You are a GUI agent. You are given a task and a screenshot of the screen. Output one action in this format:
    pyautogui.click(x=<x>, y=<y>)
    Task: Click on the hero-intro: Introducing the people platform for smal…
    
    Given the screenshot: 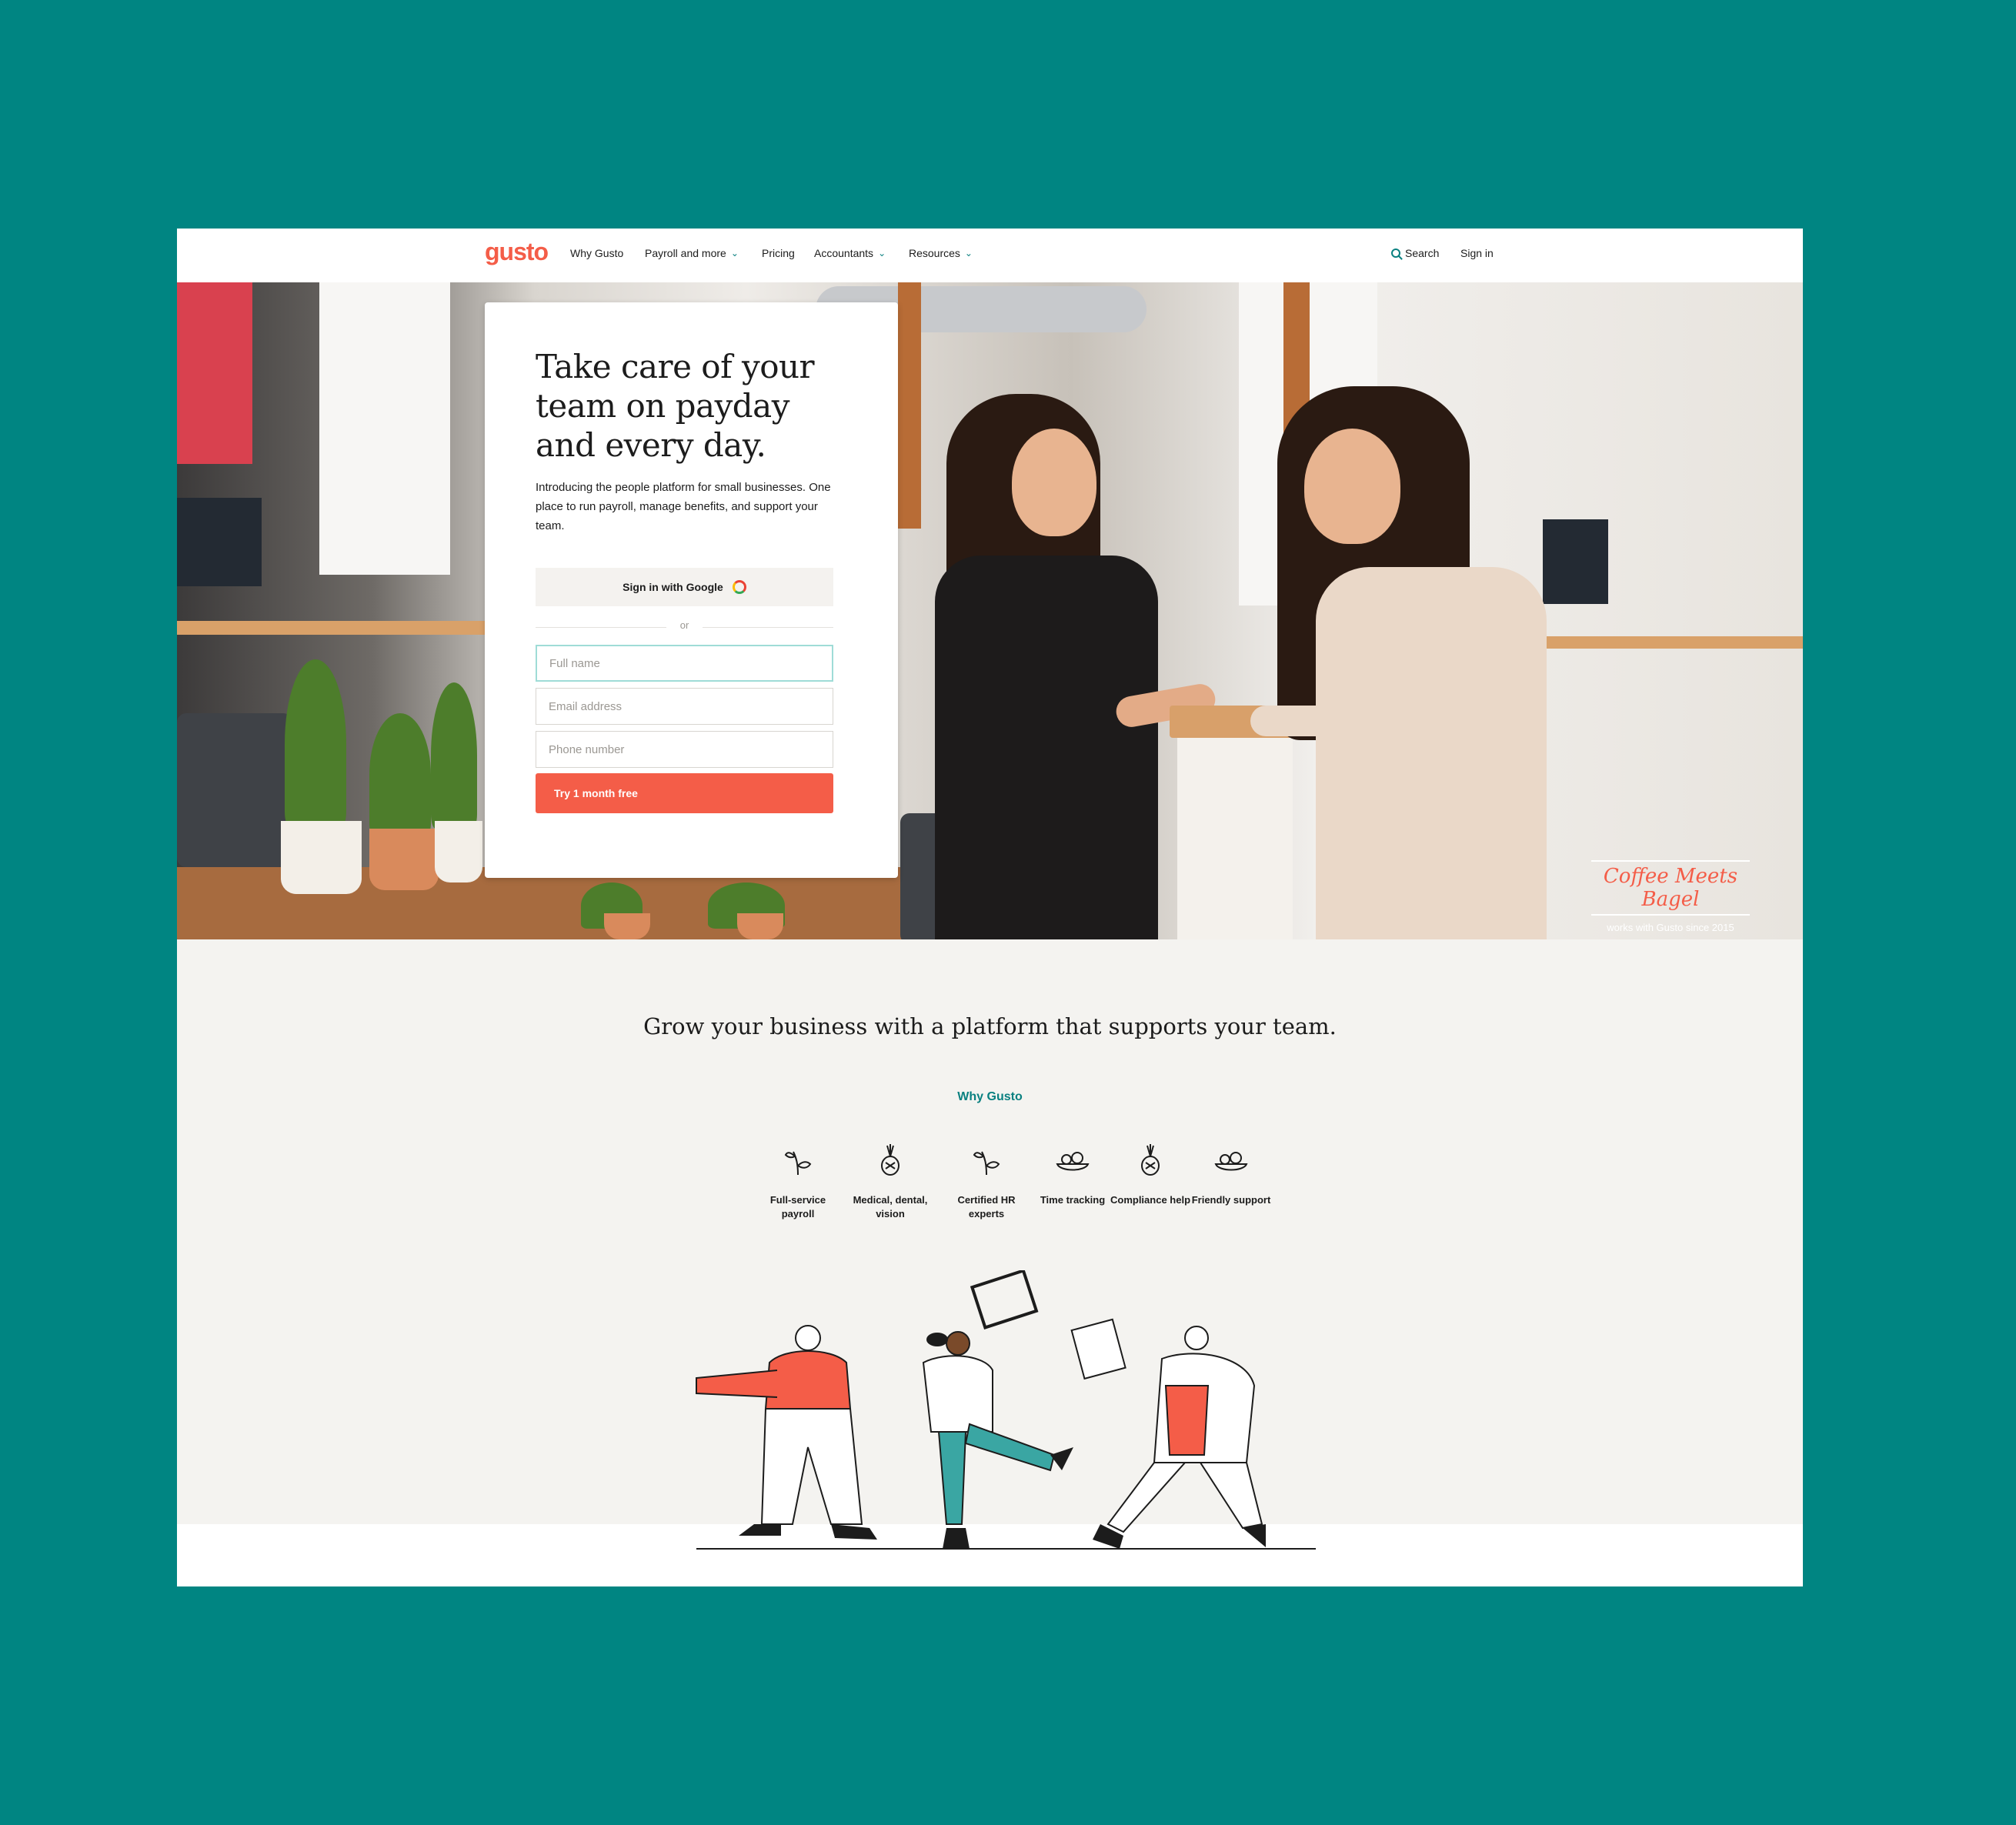 What is the action you would take?
    pyautogui.click(x=683, y=506)
    